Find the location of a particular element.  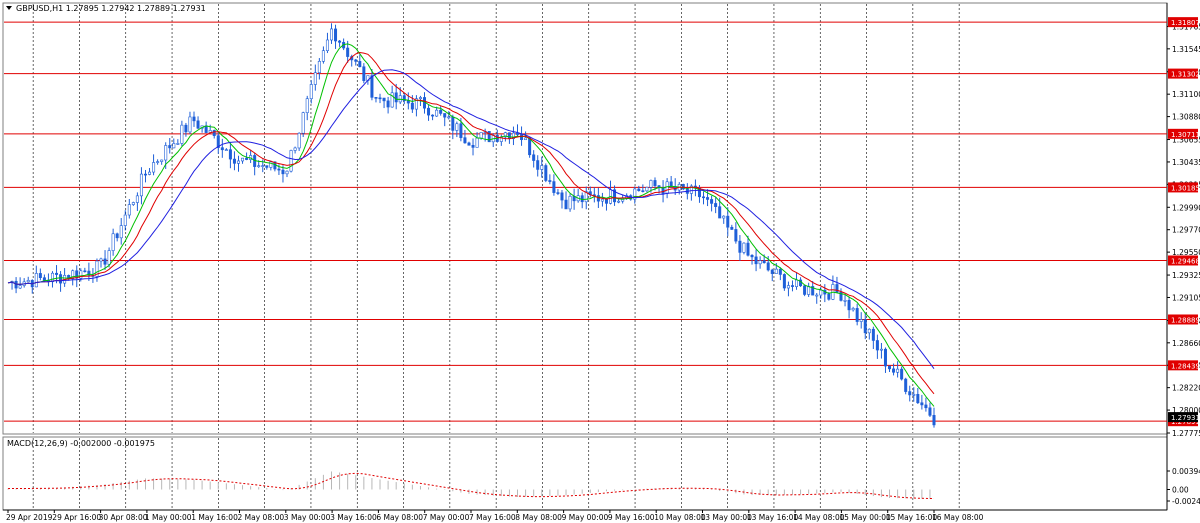

macd-tick-label: 0.00 is located at coordinates (1180, 490).